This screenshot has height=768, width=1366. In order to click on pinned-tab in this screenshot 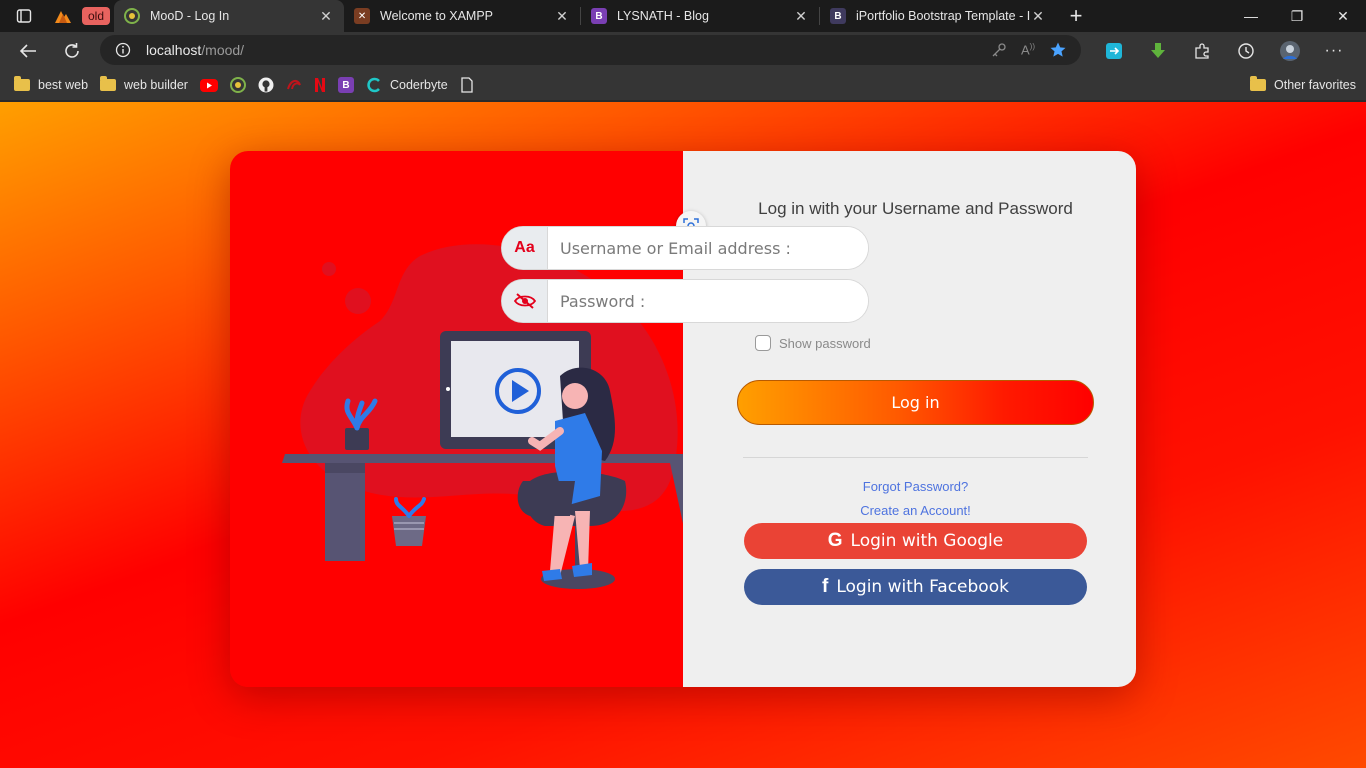, I will do `click(63, 16)`.